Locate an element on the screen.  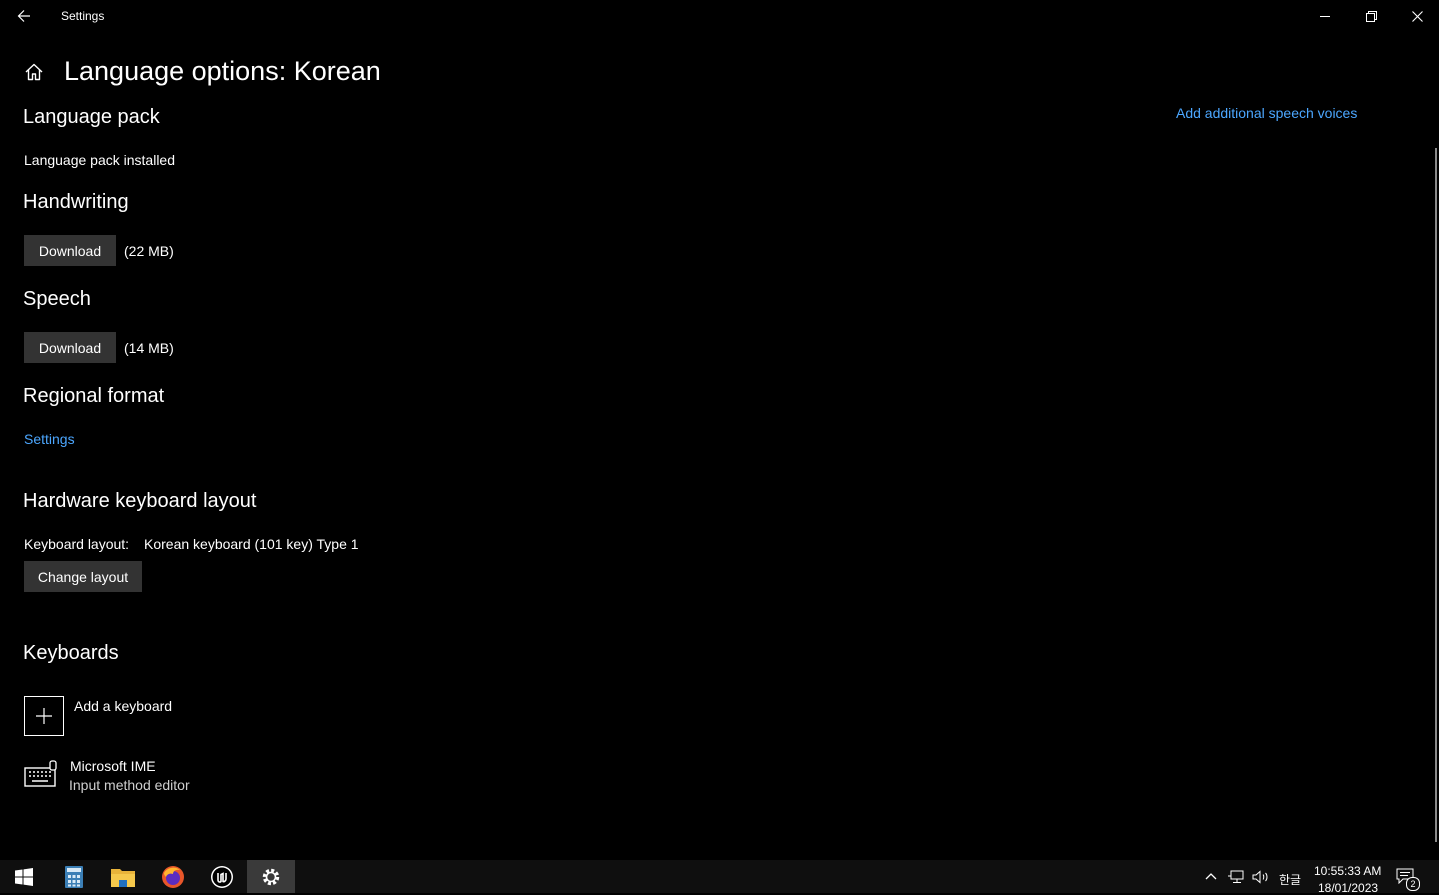
keyboard-item-microsoft-ime: Microsoft IME Input method editor is located at coordinates (114, 777).